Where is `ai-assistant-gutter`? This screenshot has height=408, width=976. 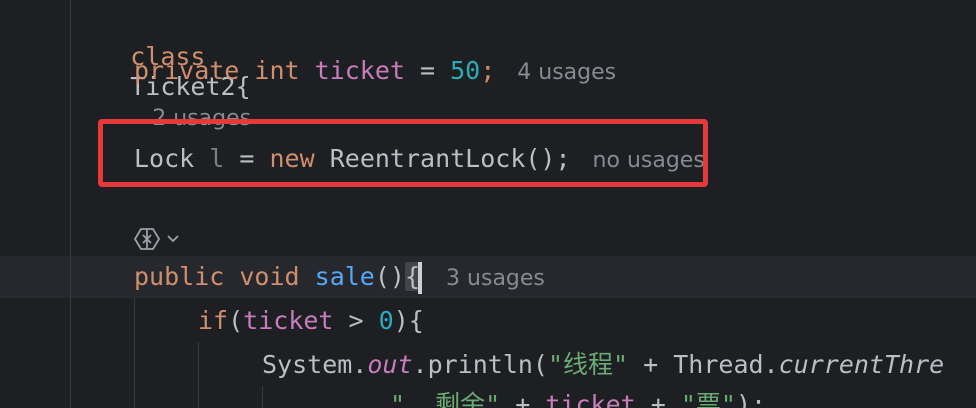
ai-assistant-gutter is located at coordinates (157, 239).